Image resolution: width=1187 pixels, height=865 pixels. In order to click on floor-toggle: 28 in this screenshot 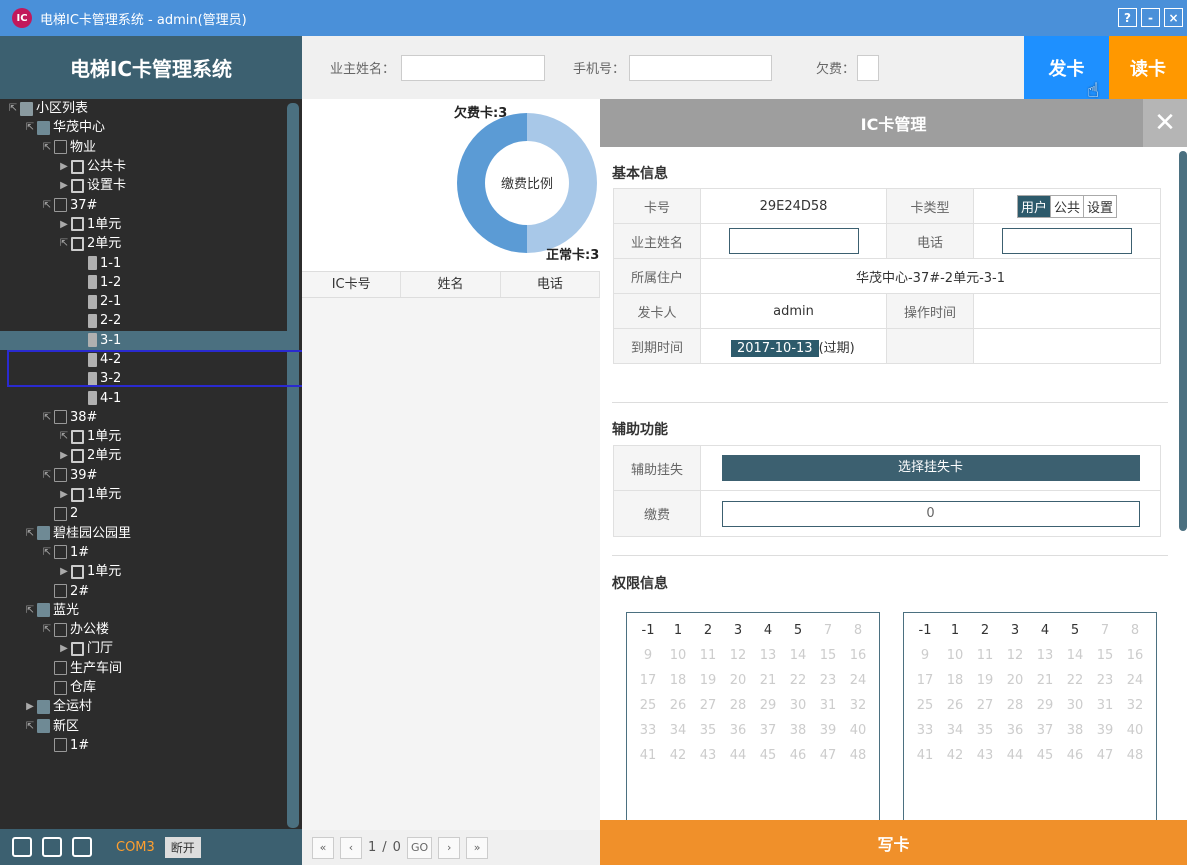, I will do `click(1015, 709)`.